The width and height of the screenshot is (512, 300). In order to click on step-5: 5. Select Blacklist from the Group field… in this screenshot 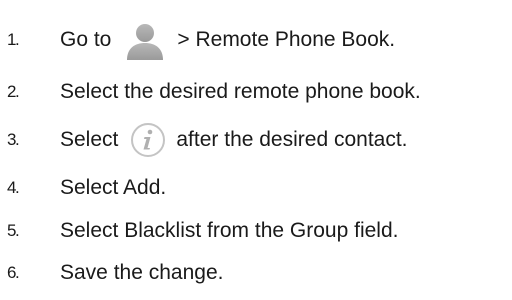, I will do `click(256, 231)`.